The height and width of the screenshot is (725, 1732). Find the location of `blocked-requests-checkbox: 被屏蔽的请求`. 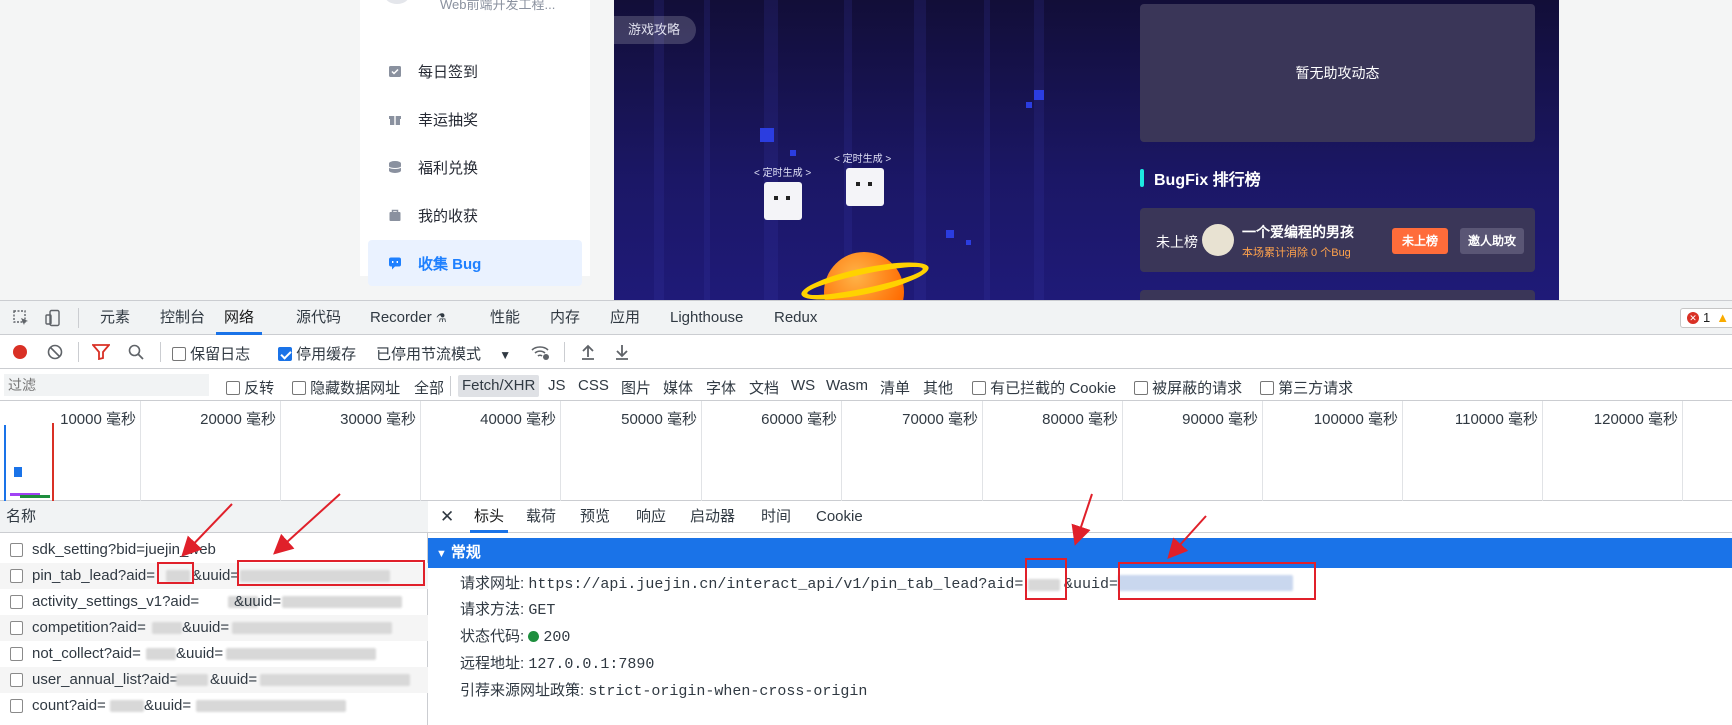

blocked-requests-checkbox: 被屏蔽的请求 is located at coordinates (1188, 387).